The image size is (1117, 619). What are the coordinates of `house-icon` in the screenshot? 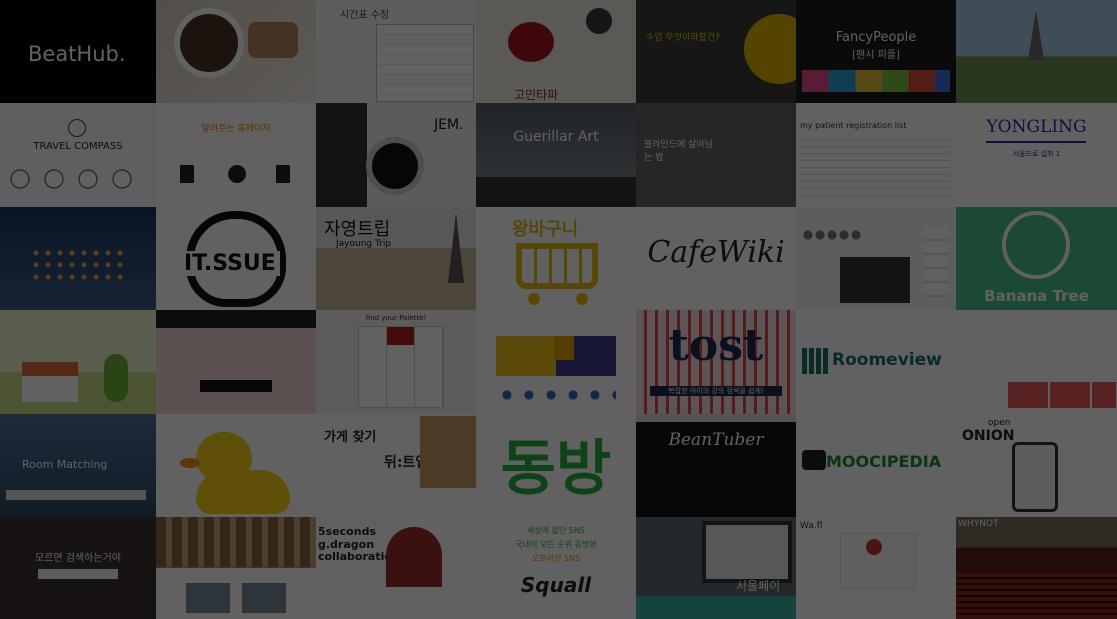 It's located at (50, 382).